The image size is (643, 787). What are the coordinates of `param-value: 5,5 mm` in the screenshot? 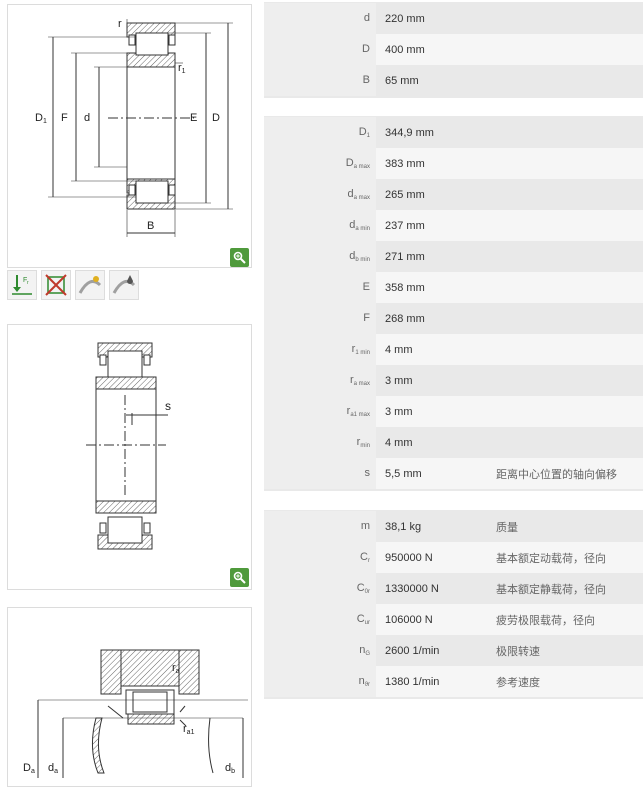 It's located at (433, 473).